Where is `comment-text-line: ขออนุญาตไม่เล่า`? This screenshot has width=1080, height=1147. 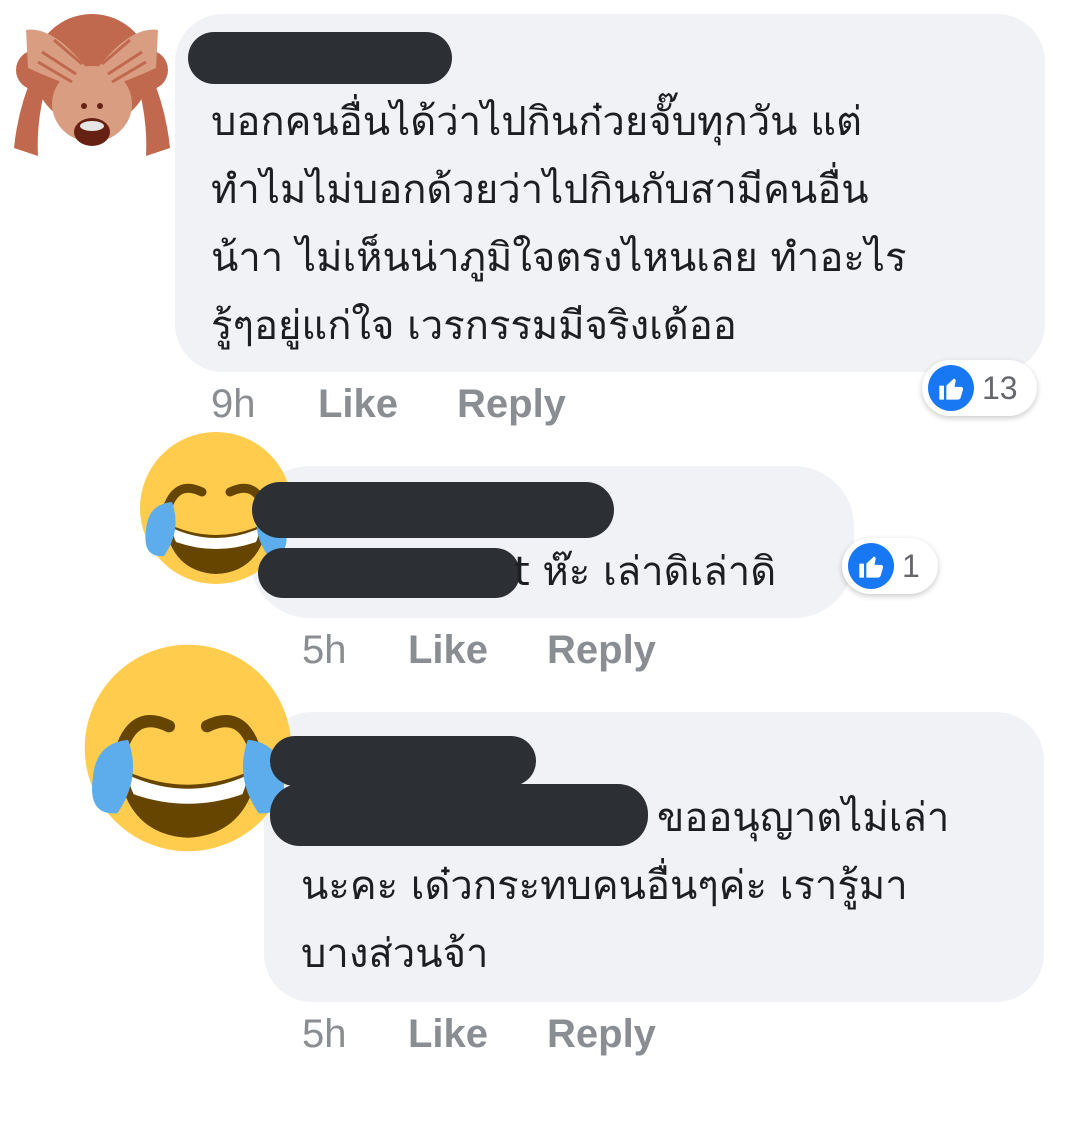
comment-text-line: ขออนุญาตไม่เล่า is located at coordinates (803, 818).